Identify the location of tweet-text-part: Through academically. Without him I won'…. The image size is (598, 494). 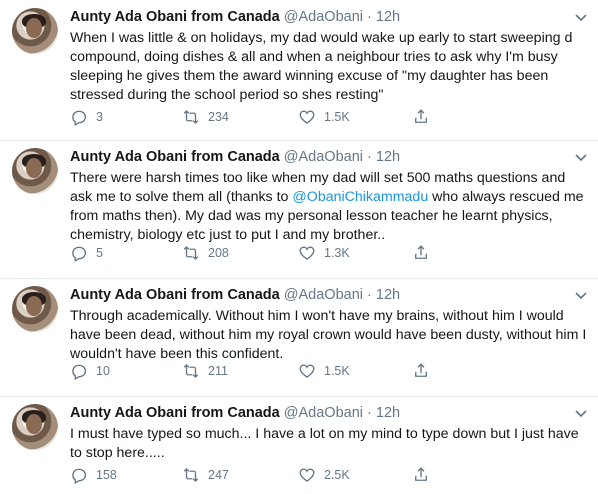
(328, 335).